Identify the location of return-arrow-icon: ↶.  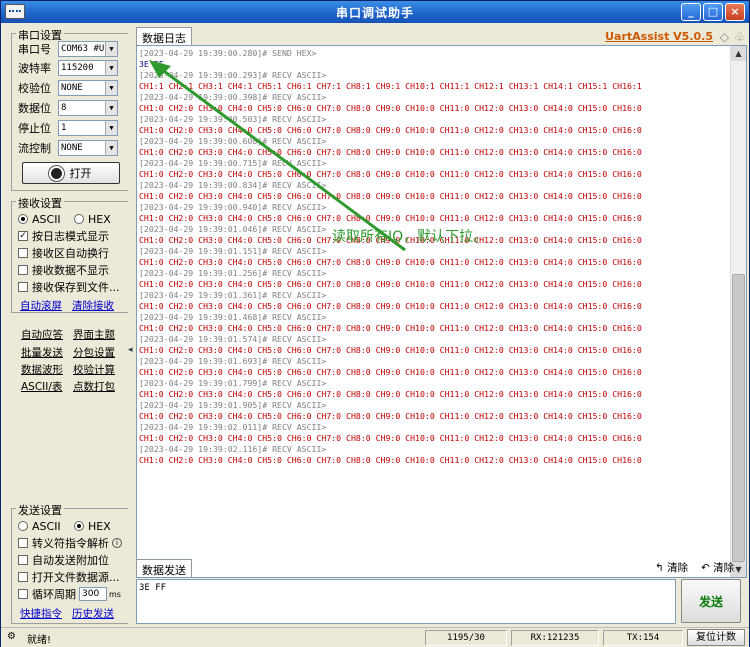
(705, 568).